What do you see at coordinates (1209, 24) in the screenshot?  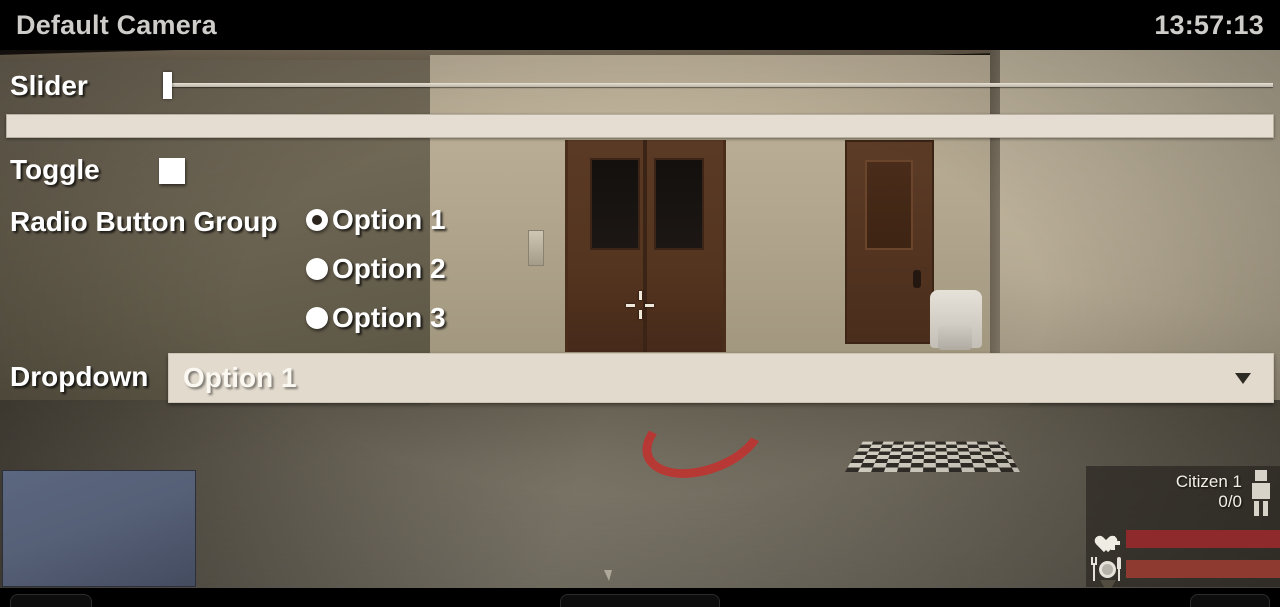 I see `clock-readout: 13:57:13` at bounding box center [1209, 24].